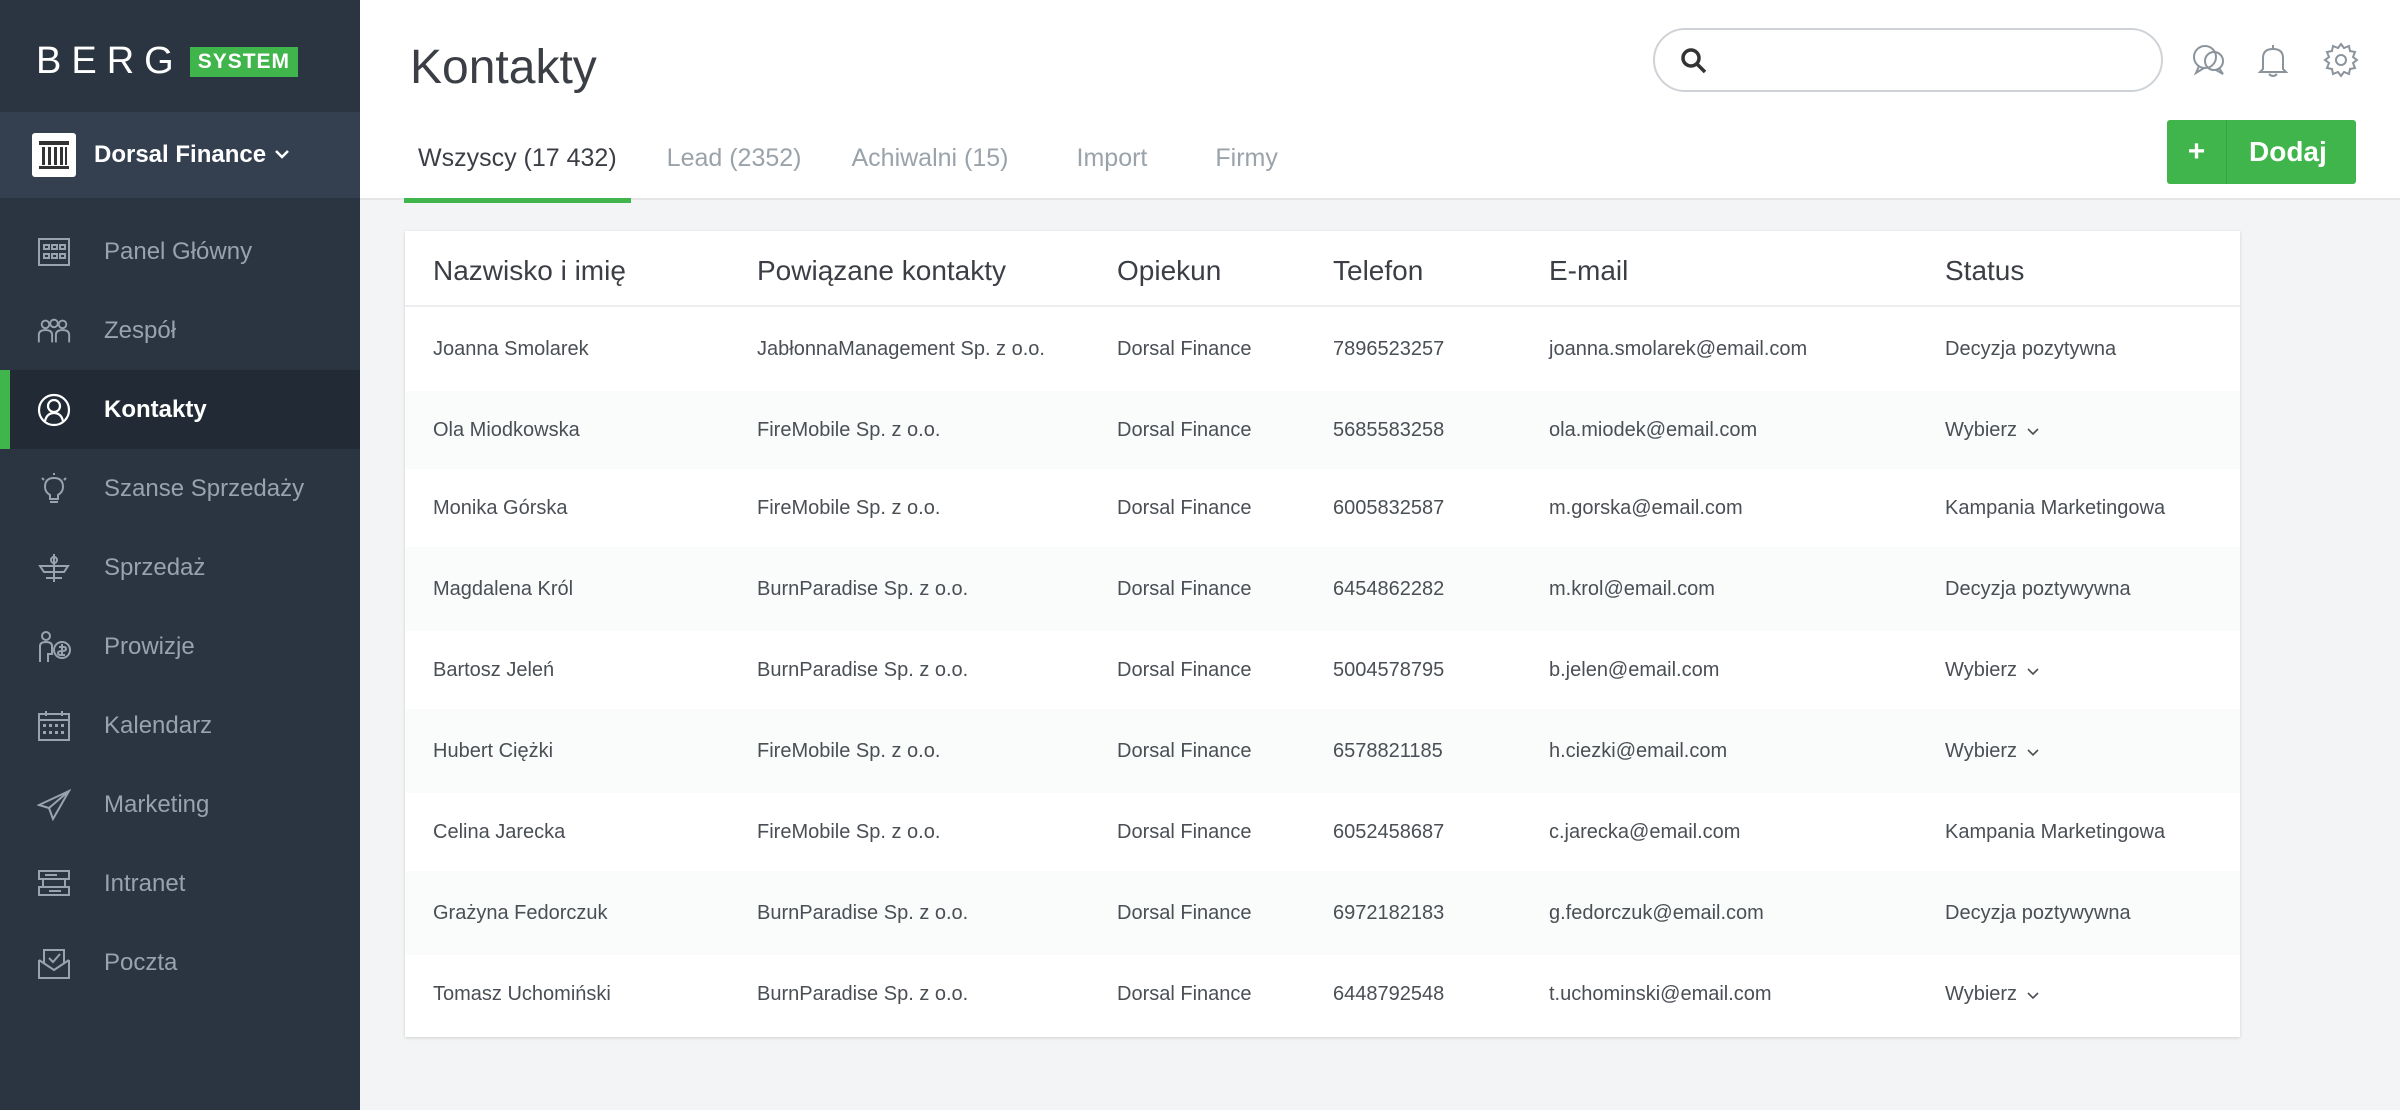  I want to click on search-box, so click(1908, 60).